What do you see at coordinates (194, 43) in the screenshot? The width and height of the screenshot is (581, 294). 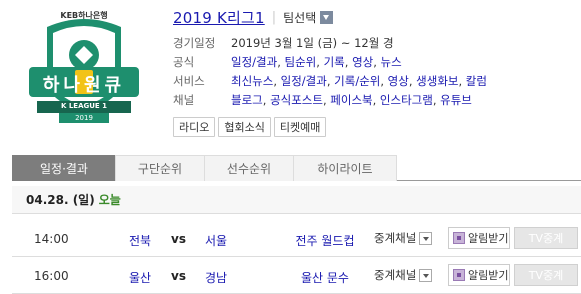 I see `period-label: 경기일정` at bounding box center [194, 43].